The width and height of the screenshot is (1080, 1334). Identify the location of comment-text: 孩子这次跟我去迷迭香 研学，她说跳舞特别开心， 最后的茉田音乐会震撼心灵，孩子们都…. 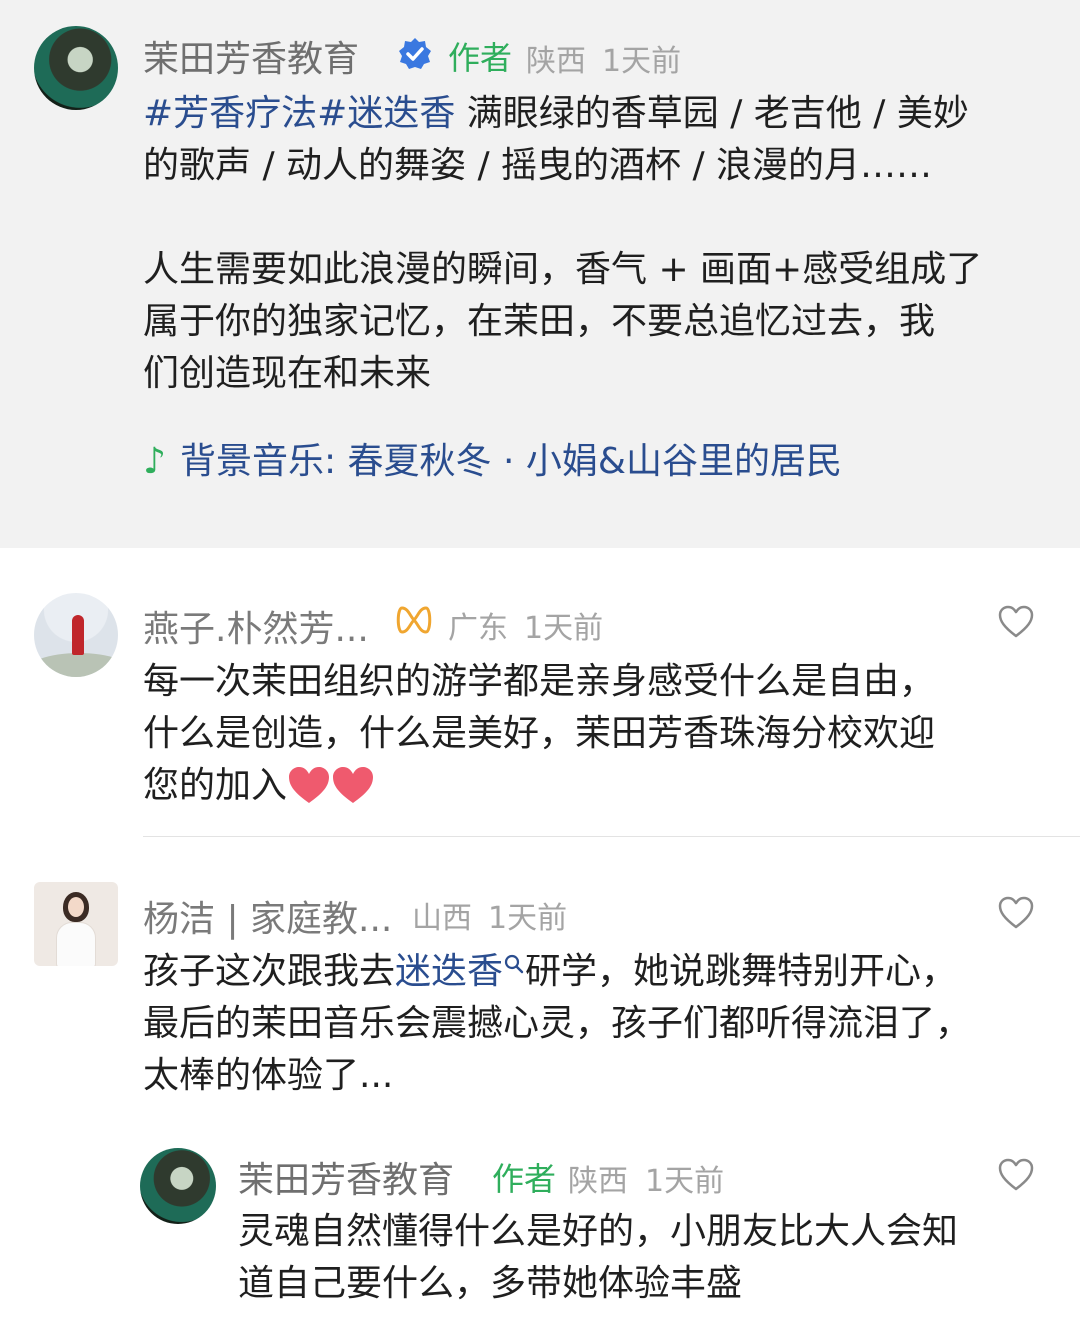
(598, 1024).